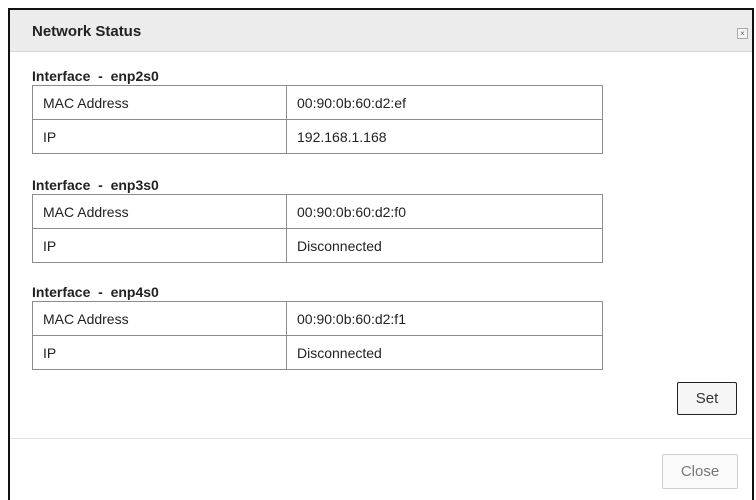 Image resolution: width=756 pixels, height=500 pixels. I want to click on ip-value: 192.168.1.168, so click(444, 136).